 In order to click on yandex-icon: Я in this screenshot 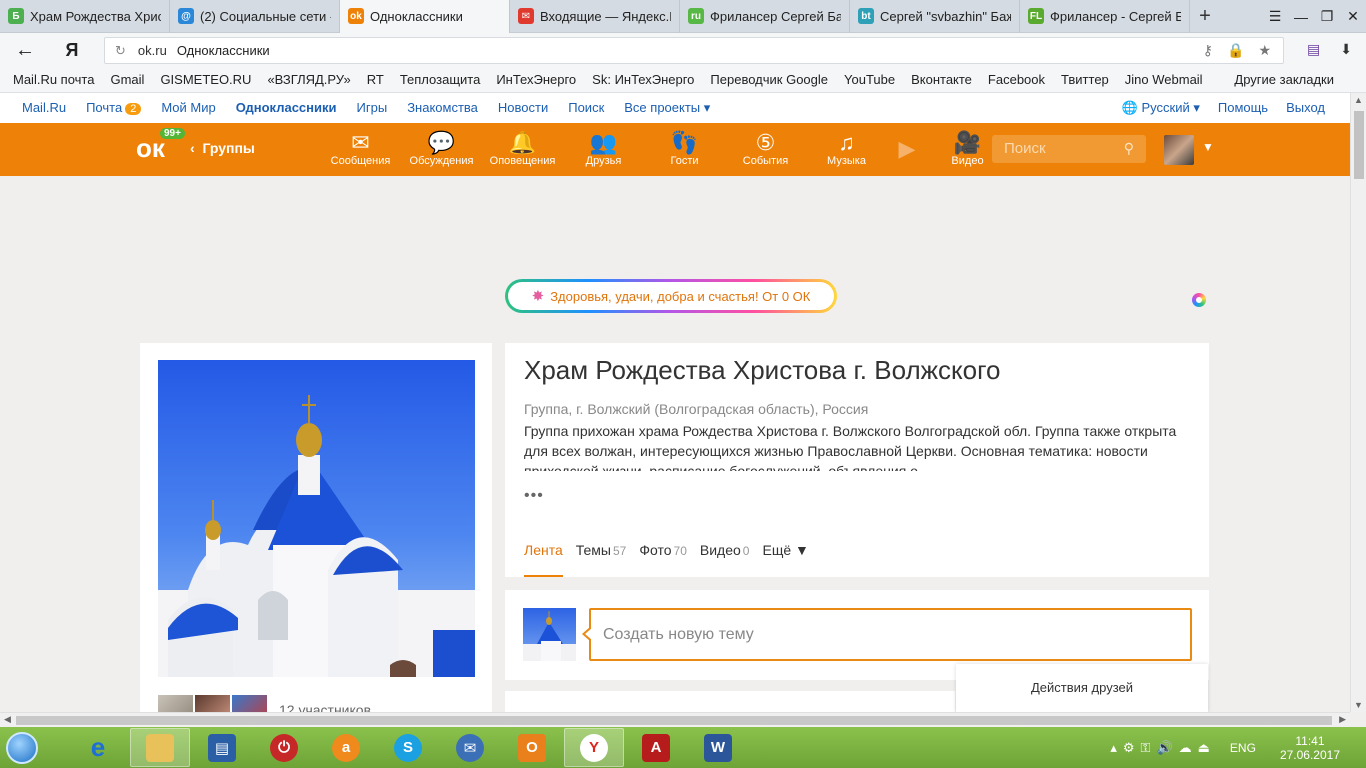, I will do `click(72, 50)`.